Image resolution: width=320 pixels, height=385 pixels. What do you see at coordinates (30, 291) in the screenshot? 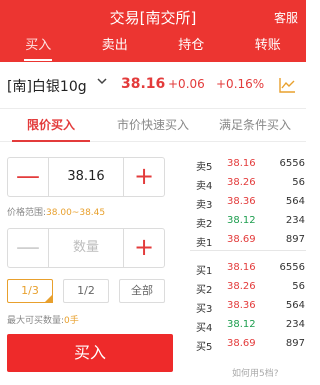
I see `fraction-one-third-button: 1/3` at bounding box center [30, 291].